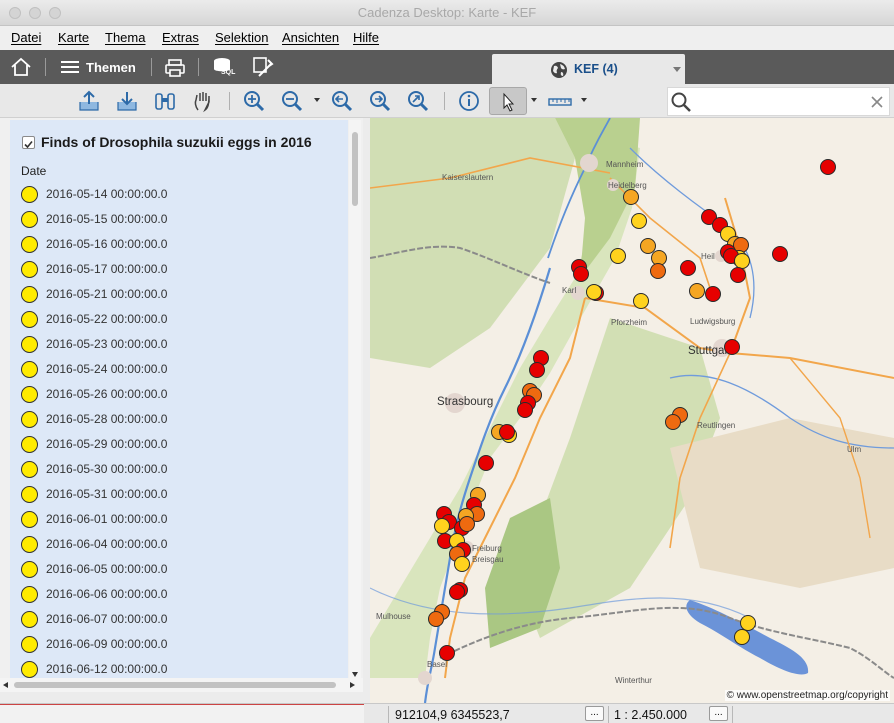 This screenshot has width=894, height=723. What do you see at coordinates (263, 69) in the screenshot?
I see `tools-icon` at bounding box center [263, 69].